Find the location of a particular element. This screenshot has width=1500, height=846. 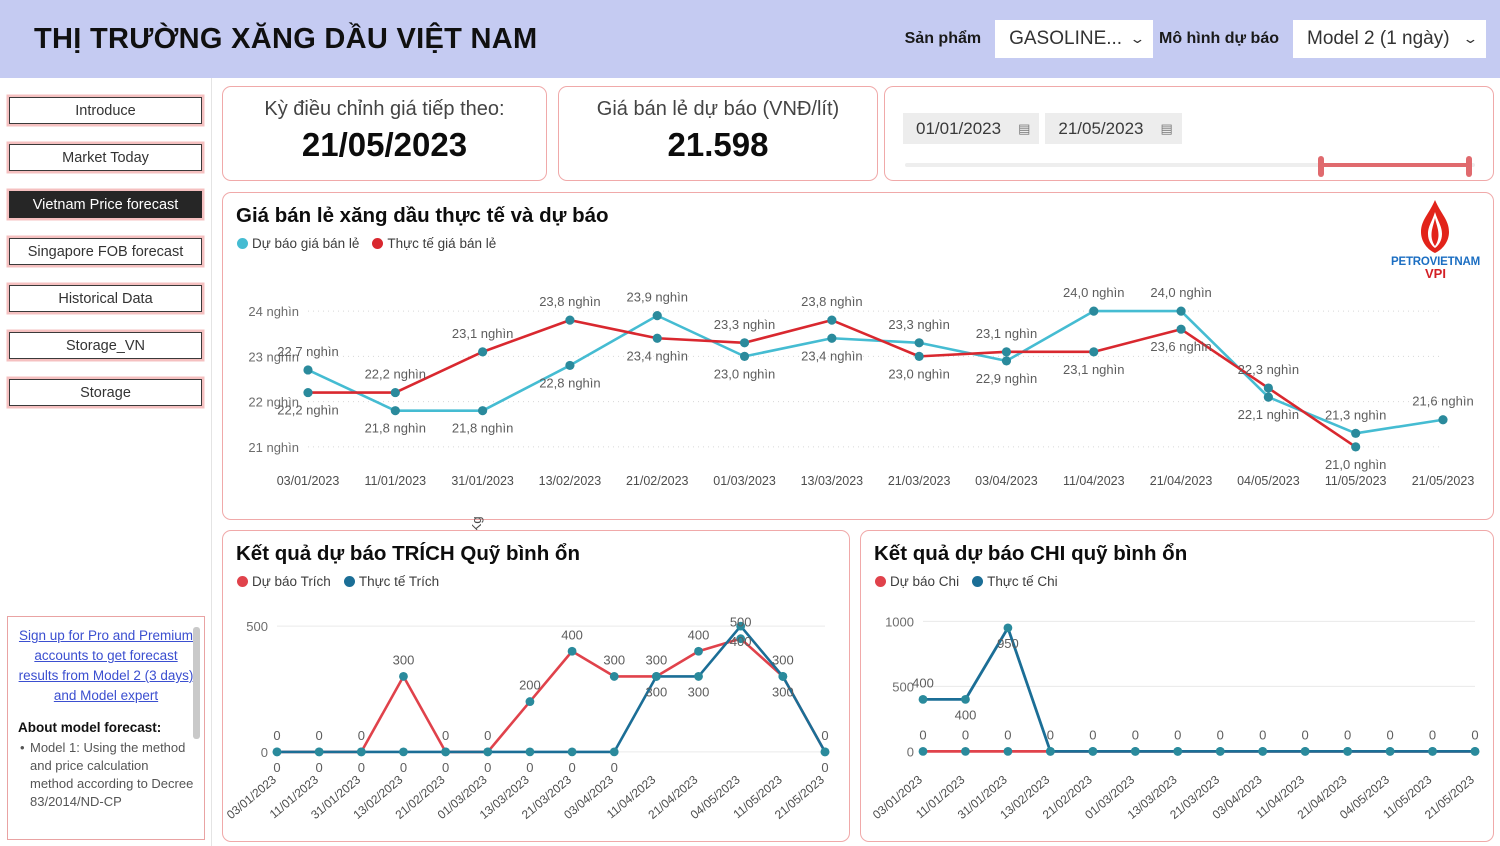

date-to-input: 21/05/2023 ▤ is located at coordinates (1113, 128).